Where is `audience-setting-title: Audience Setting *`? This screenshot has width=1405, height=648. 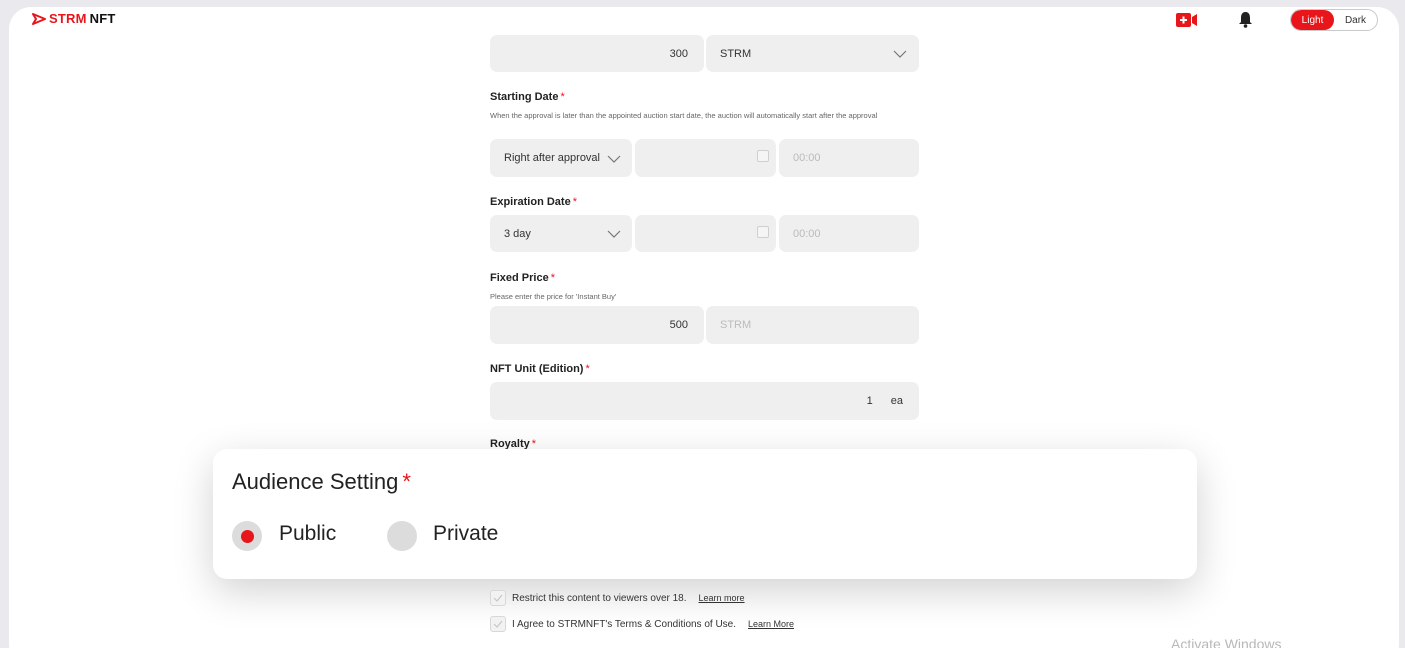 audience-setting-title: Audience Setting * is located at coordinates (321, 481).